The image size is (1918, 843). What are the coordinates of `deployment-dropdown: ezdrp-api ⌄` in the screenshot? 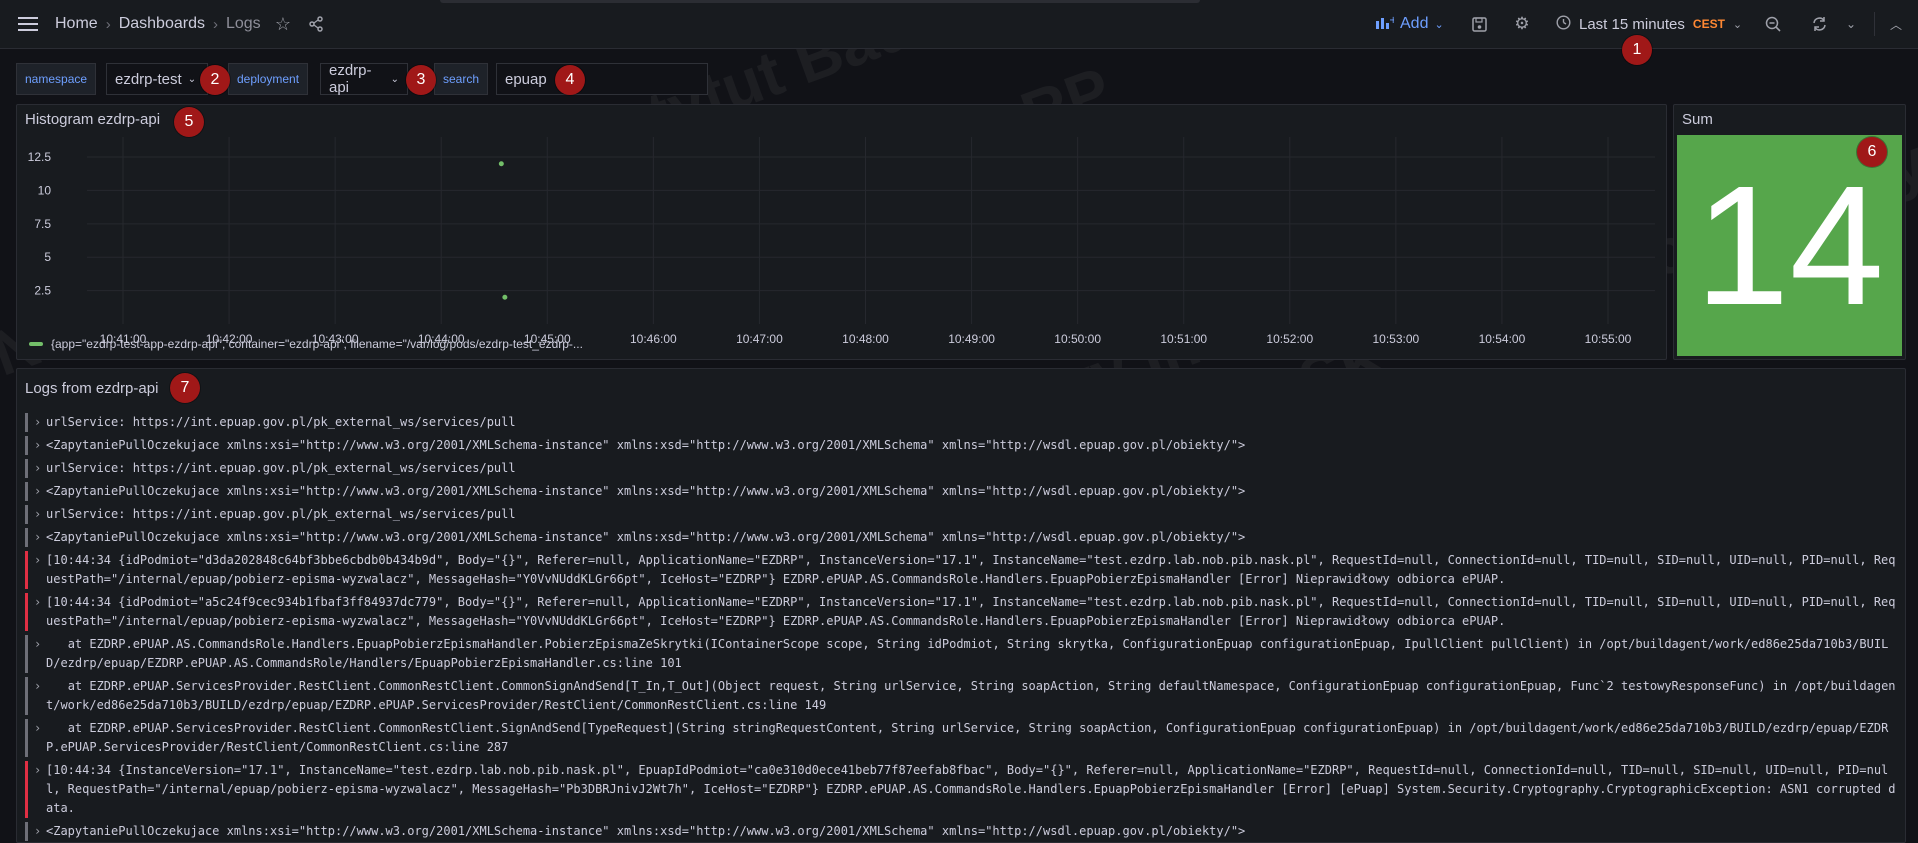 It's located at (364, 79).